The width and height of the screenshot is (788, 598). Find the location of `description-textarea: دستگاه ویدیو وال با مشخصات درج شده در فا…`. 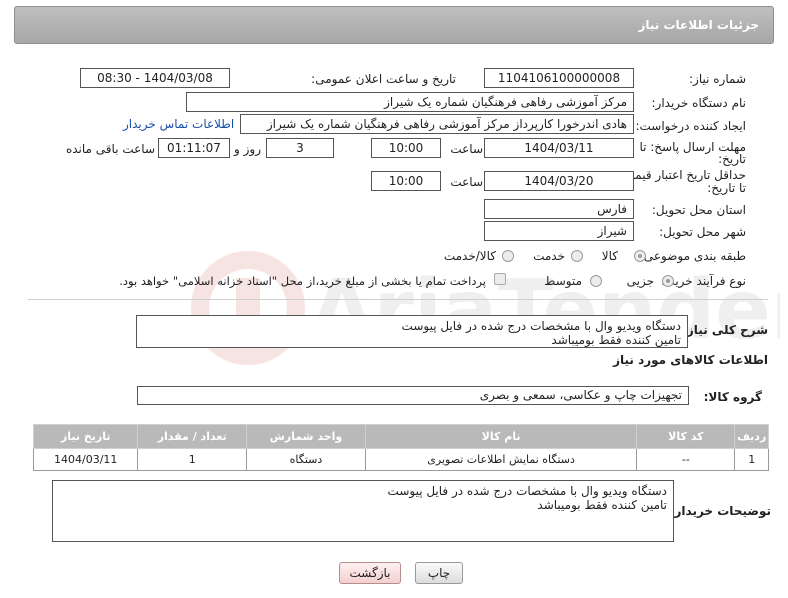

description-textarea: دستگاه ویدیو وال با مشخصات درج شده در فا… is located at coordinates (412, 331).